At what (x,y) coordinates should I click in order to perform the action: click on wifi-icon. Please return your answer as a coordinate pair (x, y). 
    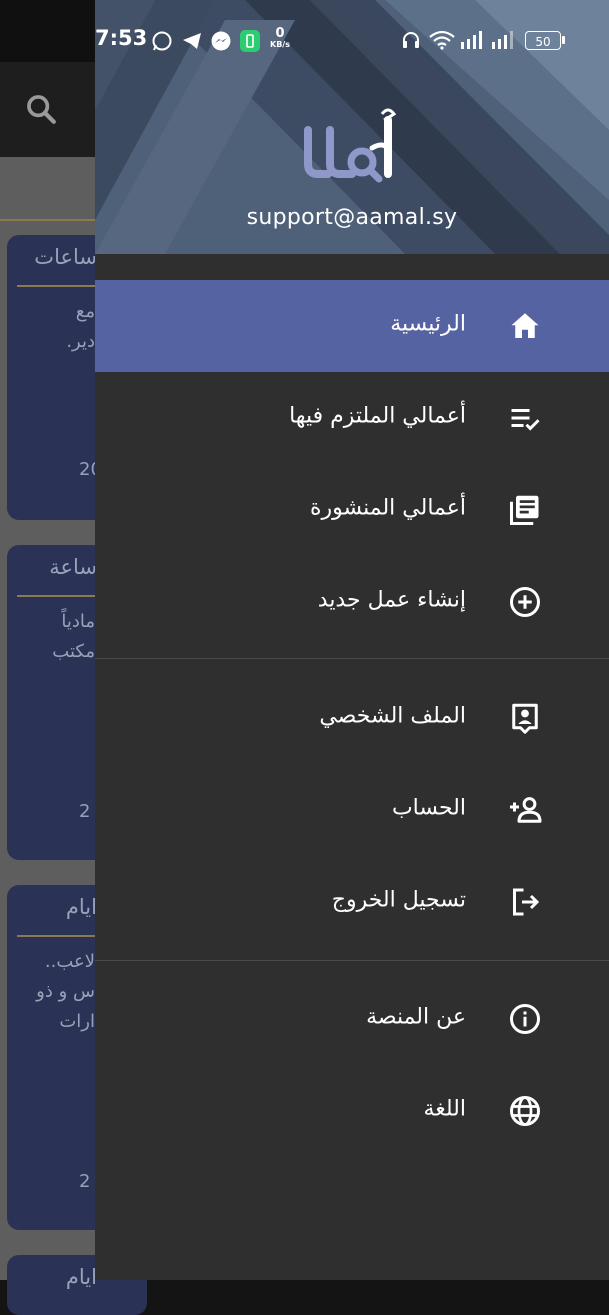
    Looking at the image, I should click on (442, 40).